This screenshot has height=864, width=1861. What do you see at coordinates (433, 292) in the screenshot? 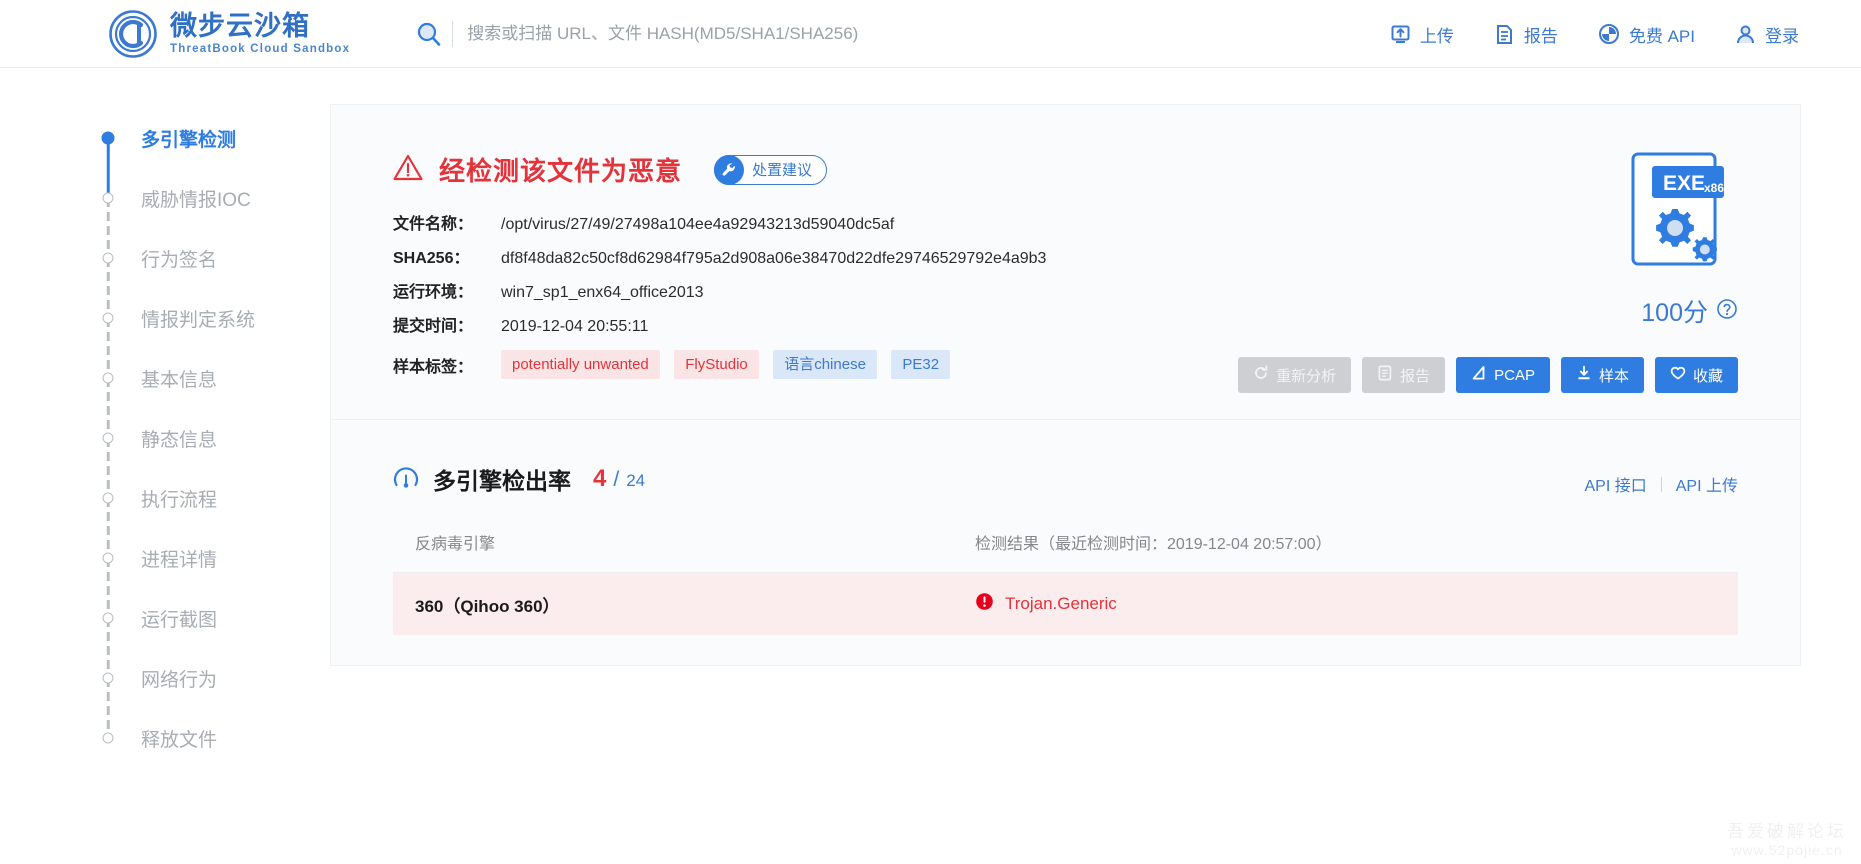
I see `meta-key: 运行环境：` at bounding box center [433, 292].